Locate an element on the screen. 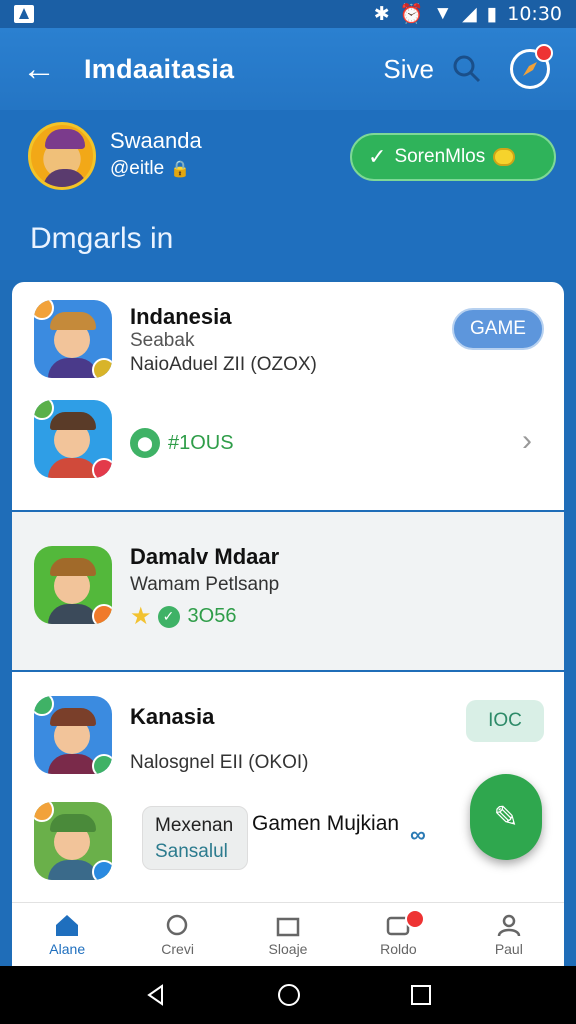  status-bar: ✱ ⏰ ▼ ◢ ▮ 10:30 is located at coordinates (288, 14).